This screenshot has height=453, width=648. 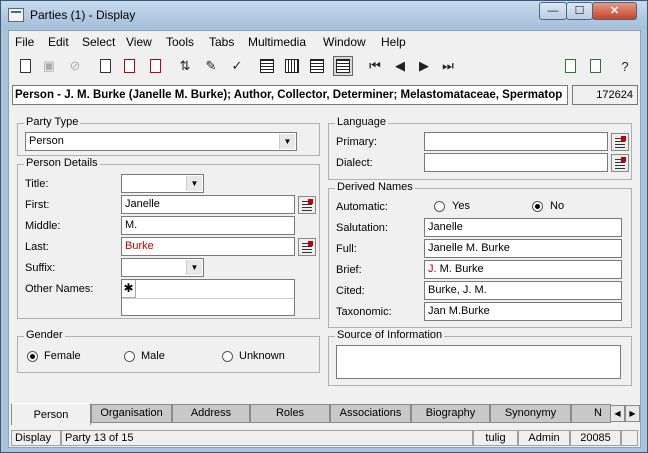 What do you see at coordinates (354, 163) in the screenshot?
I see `dialect-label: Dialect:` at bounding box center [354, 163].